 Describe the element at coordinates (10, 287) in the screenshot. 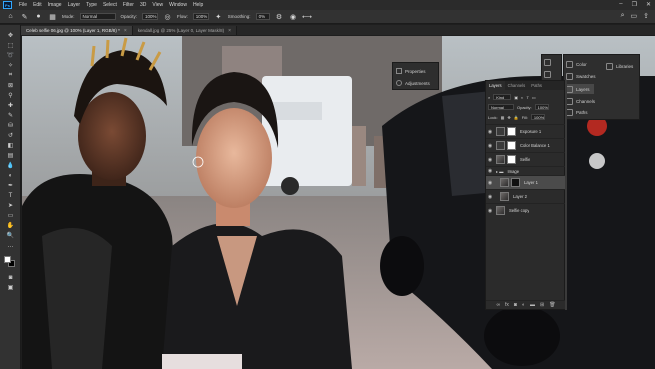

I see `screen-mode-icon: ▣` at that location.